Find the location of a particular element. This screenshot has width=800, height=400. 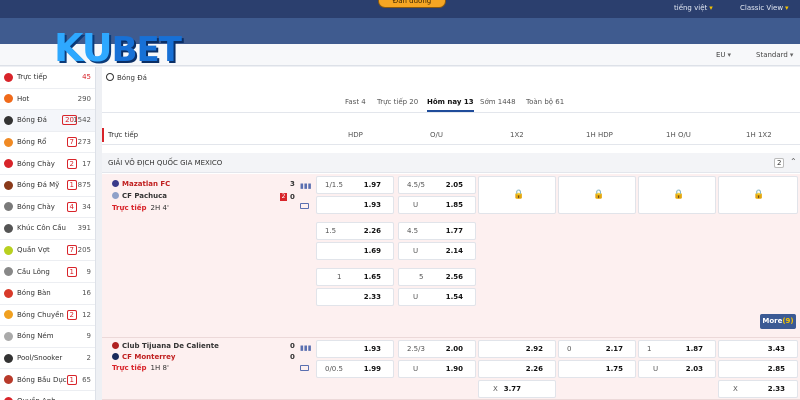

under-label: U is located at coordinates (416, 251).